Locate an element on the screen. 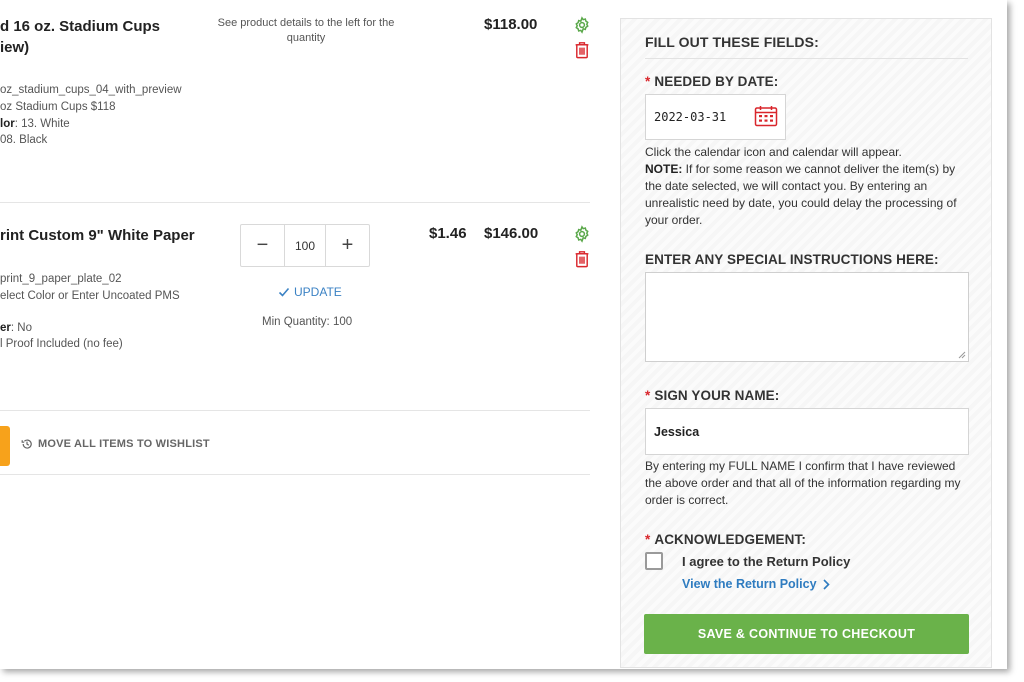  needed-by-label: * NEEDED BY DATE: is located at coordinates (712, 81).